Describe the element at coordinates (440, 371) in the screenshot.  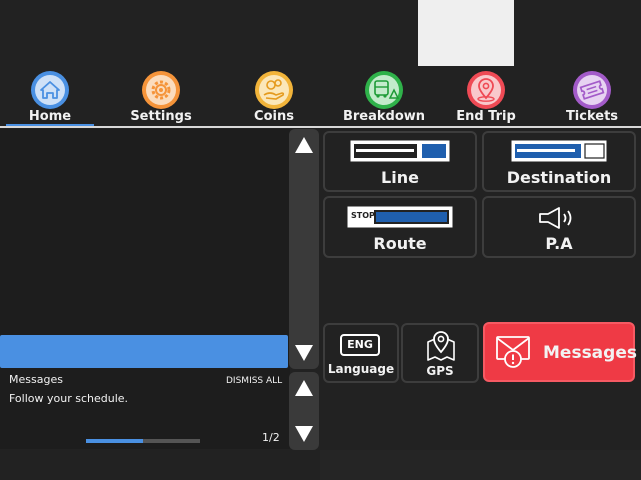
I see `gps-label: GPS` at that location.